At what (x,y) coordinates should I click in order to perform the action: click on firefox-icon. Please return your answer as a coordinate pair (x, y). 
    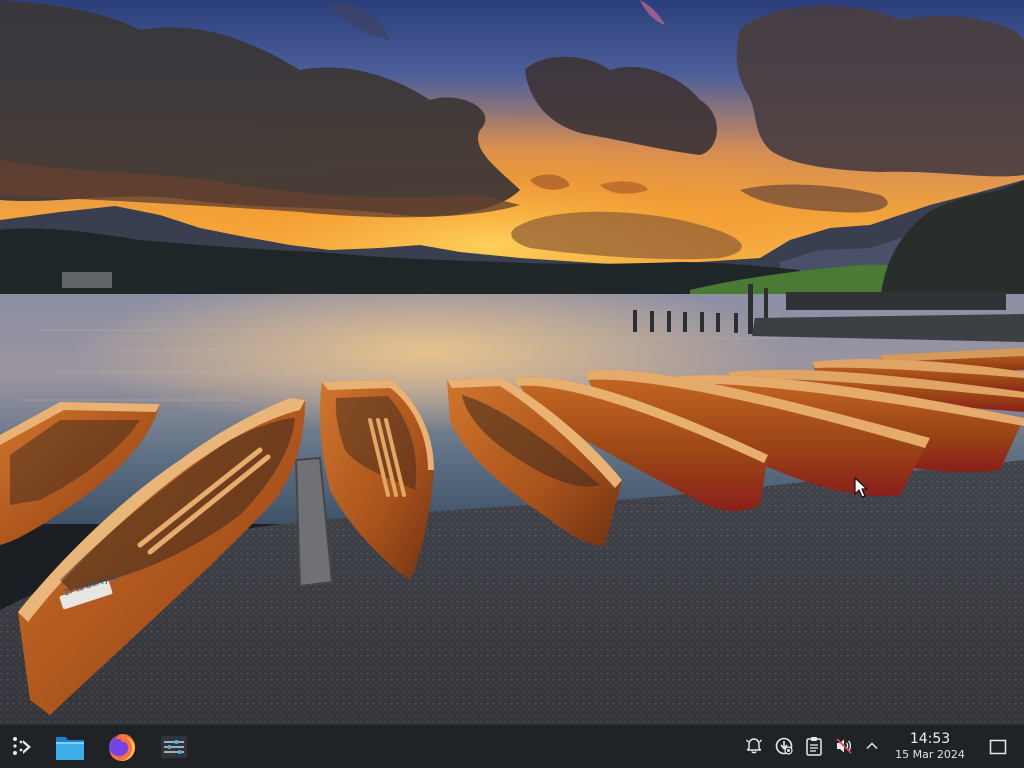
    Looking at the image, I should click on (122, 747).